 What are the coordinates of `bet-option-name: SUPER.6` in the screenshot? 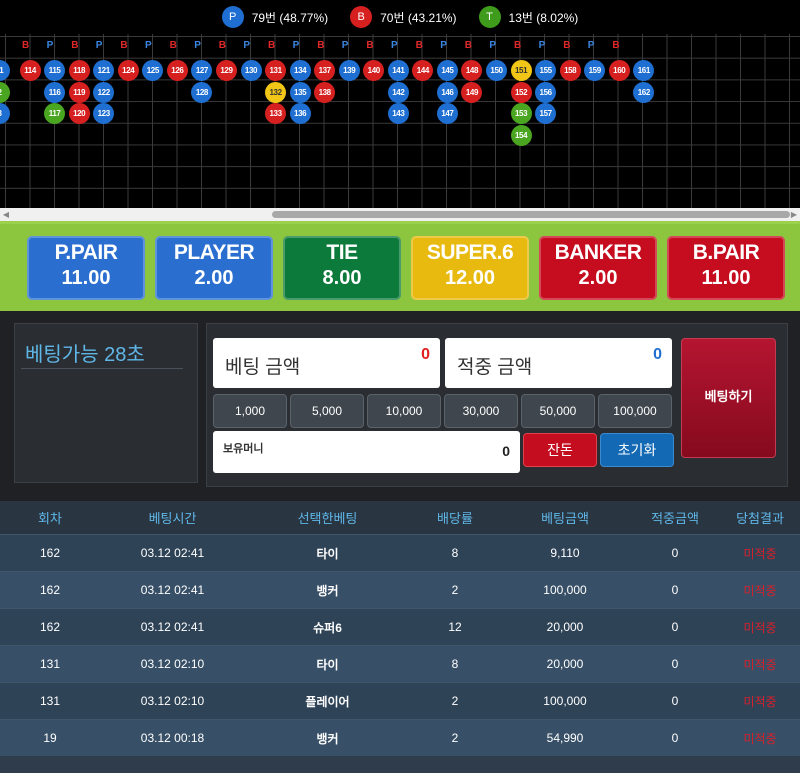 It's located at (470, 252).